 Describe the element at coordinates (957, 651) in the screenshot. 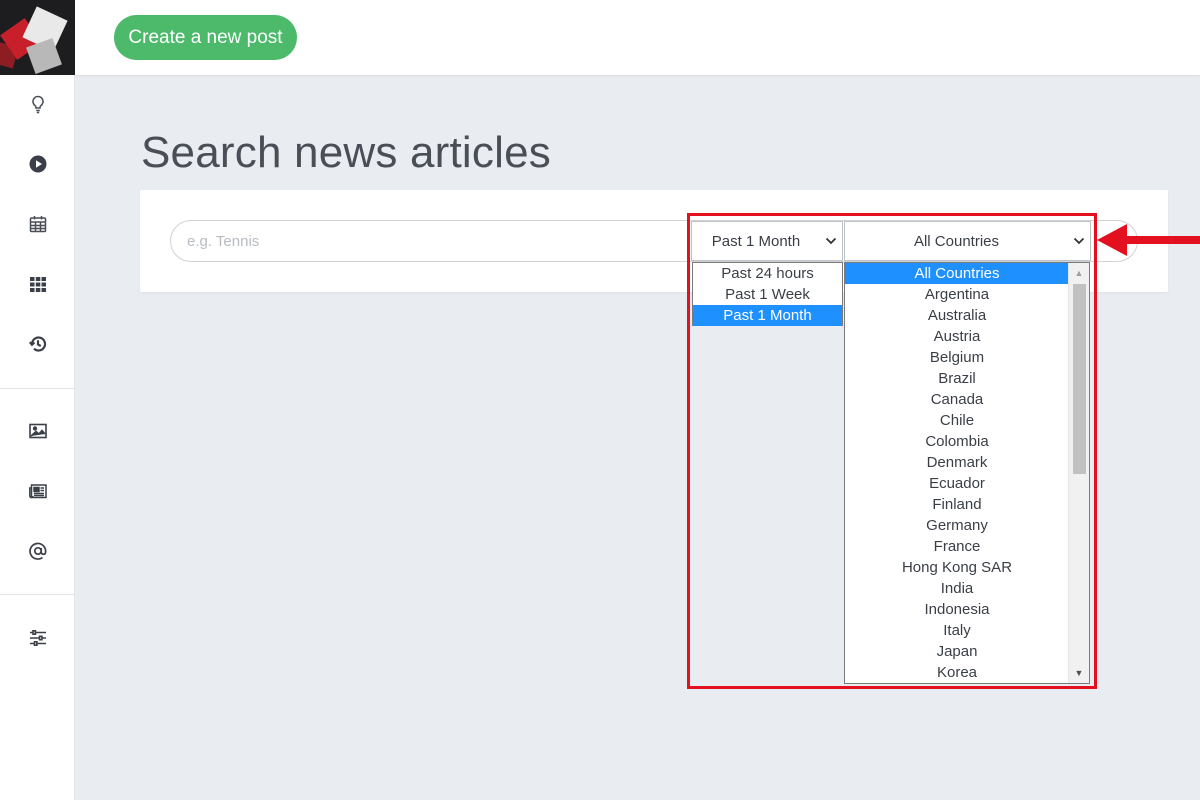

I see `country-option: Japan` at that location.